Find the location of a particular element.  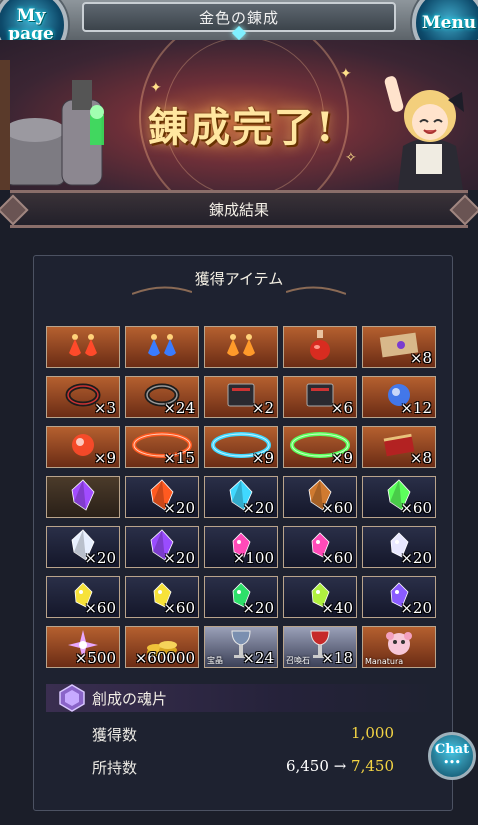

item-quantity: ×500 is located at coordinates (95, 658).